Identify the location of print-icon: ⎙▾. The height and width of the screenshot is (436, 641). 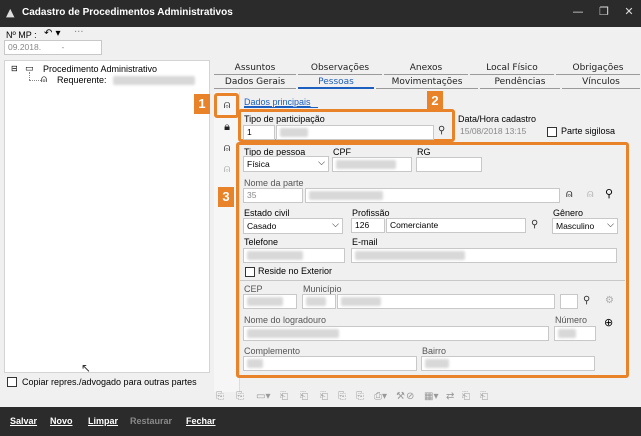
(380, 396).